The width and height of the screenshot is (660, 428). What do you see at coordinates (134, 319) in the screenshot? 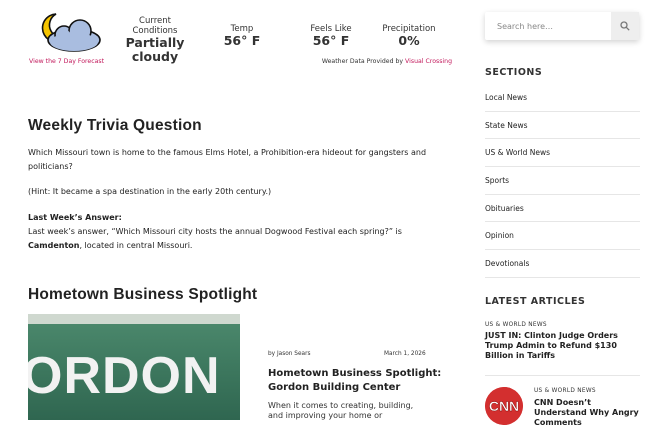
I see `image-sky` at bounding box center [134, 319].